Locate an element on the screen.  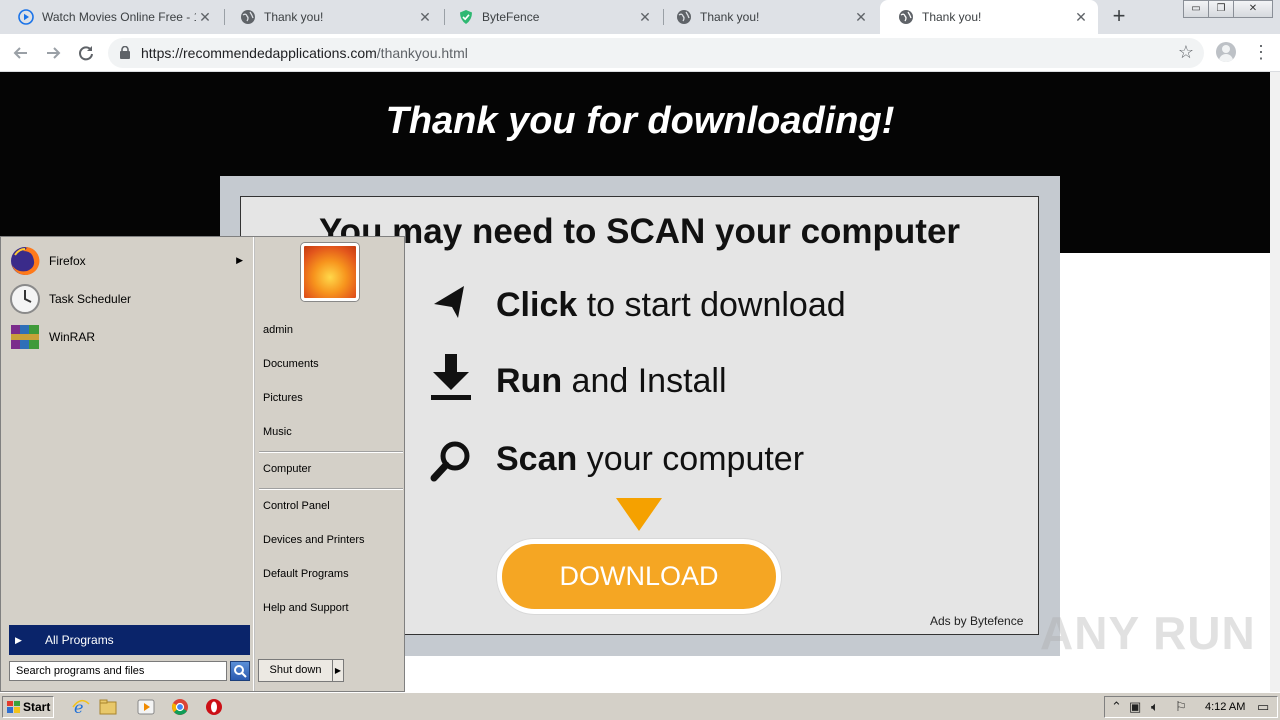
shutdown-options-arrow-icon: ▶ is located at coordinates (338, 670).